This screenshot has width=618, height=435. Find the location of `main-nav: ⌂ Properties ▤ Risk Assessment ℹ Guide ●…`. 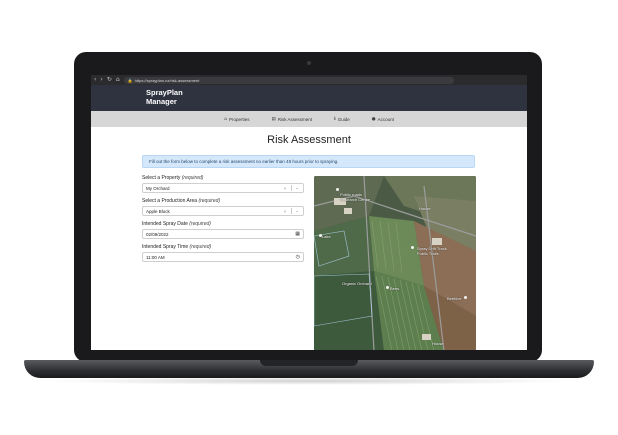

main-nav: ⌂ Properties ▤ Risk Assessment ℹ Guide ●… is located at coordinates (309, 119).